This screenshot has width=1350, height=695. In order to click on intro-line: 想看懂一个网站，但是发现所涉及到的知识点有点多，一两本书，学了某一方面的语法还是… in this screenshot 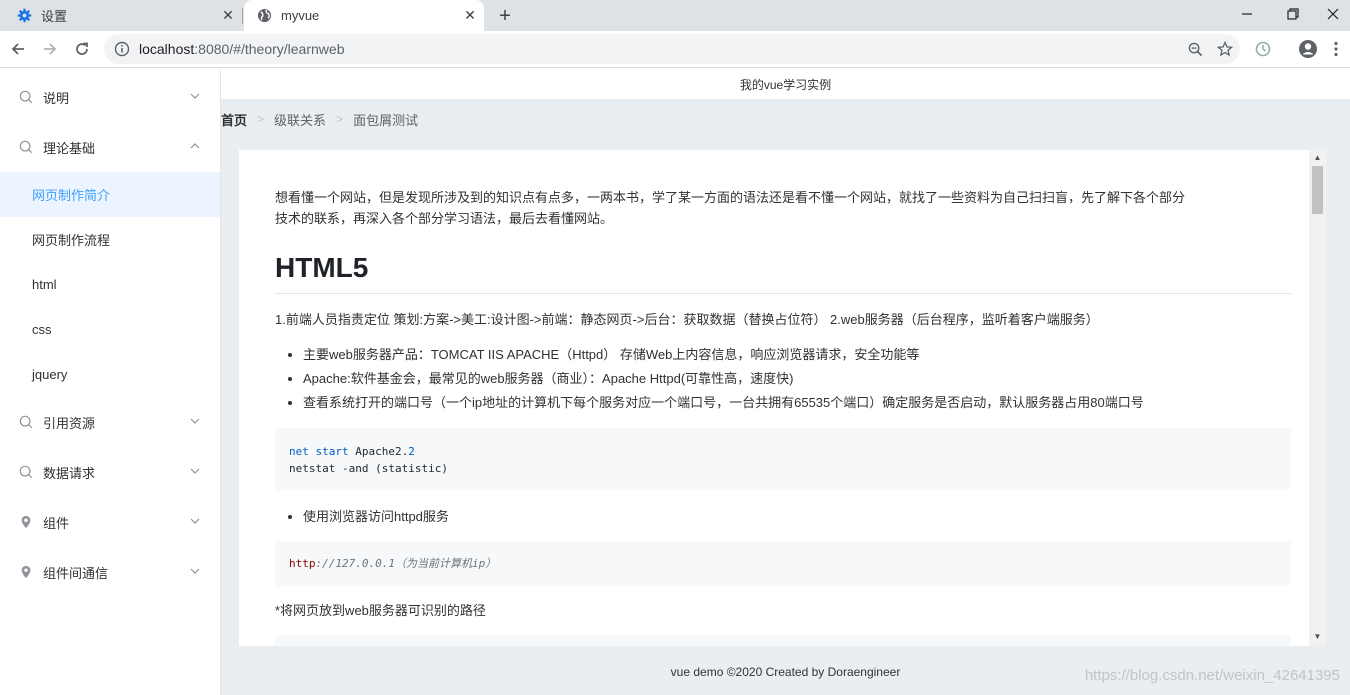, I will do `click(730, 197)`.